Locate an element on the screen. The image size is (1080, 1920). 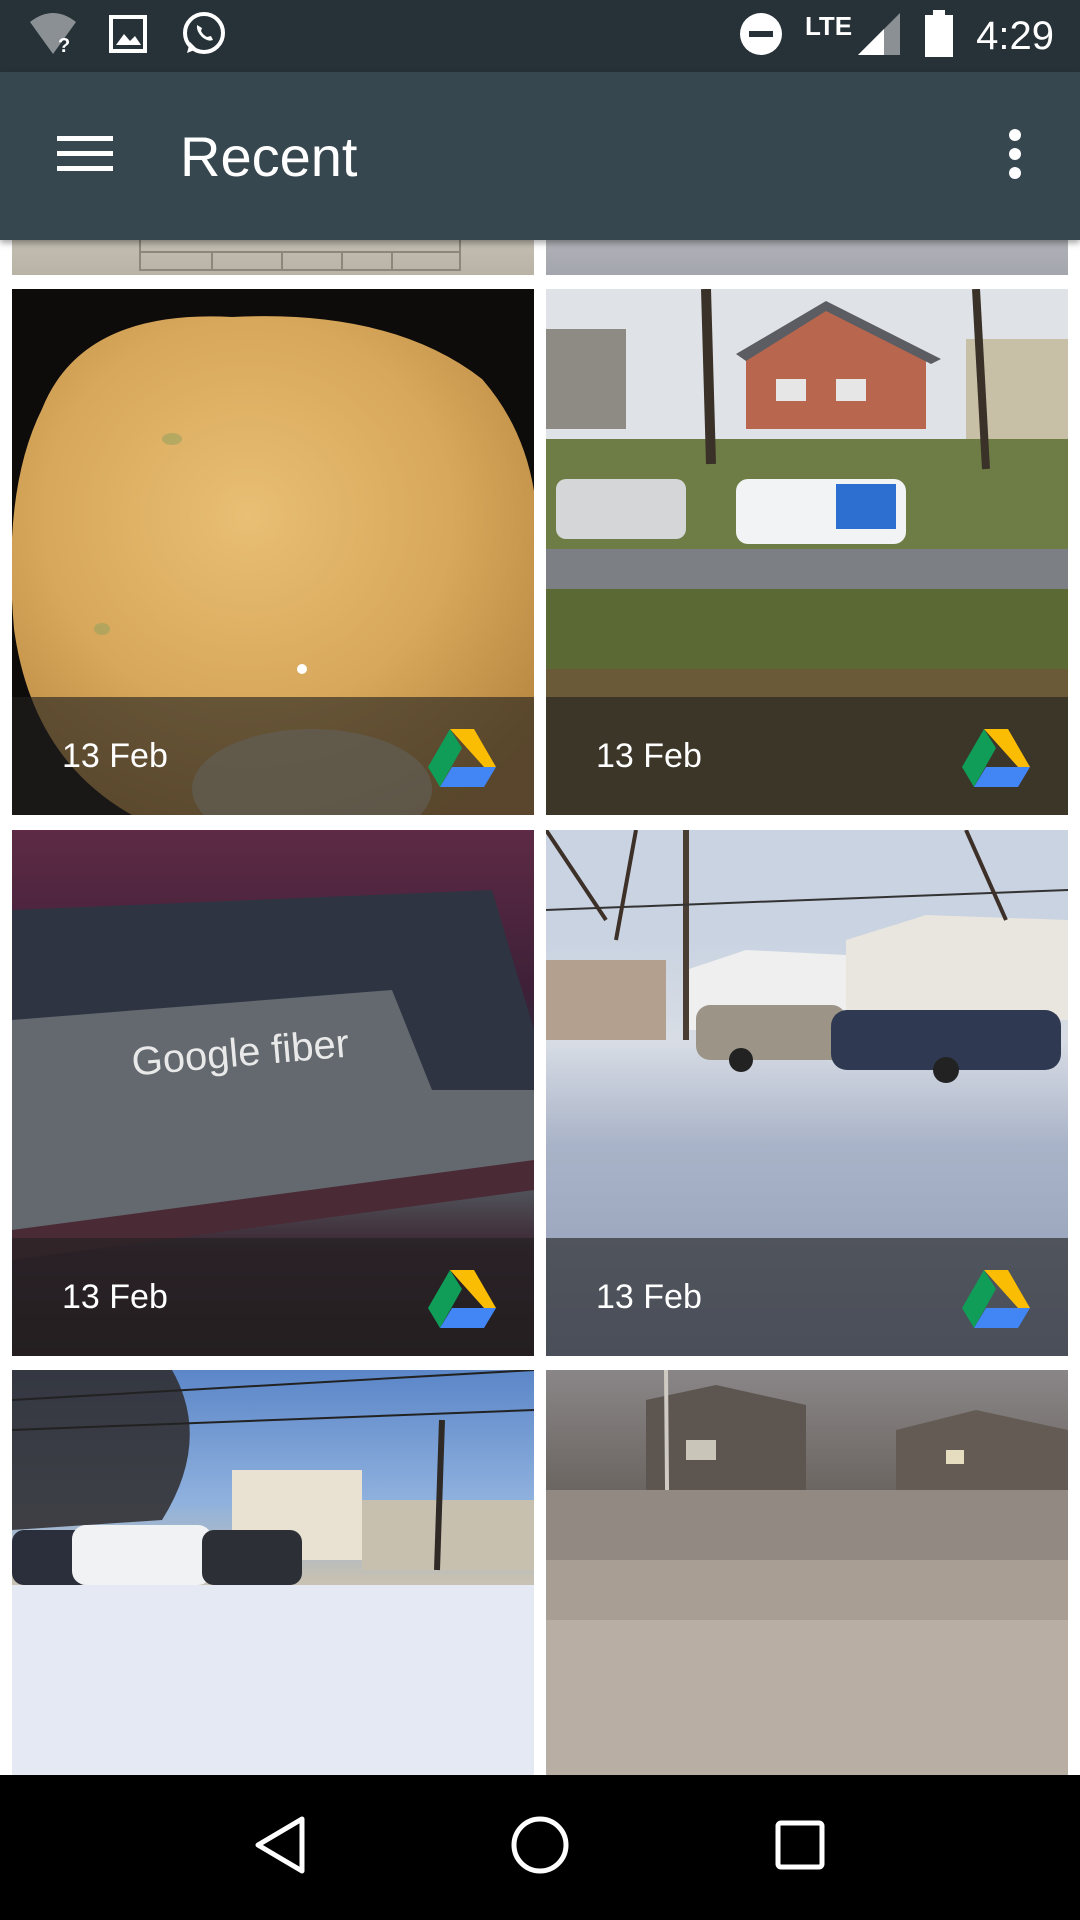
do-not-disturb-icon is located at coordinates (761, 36).